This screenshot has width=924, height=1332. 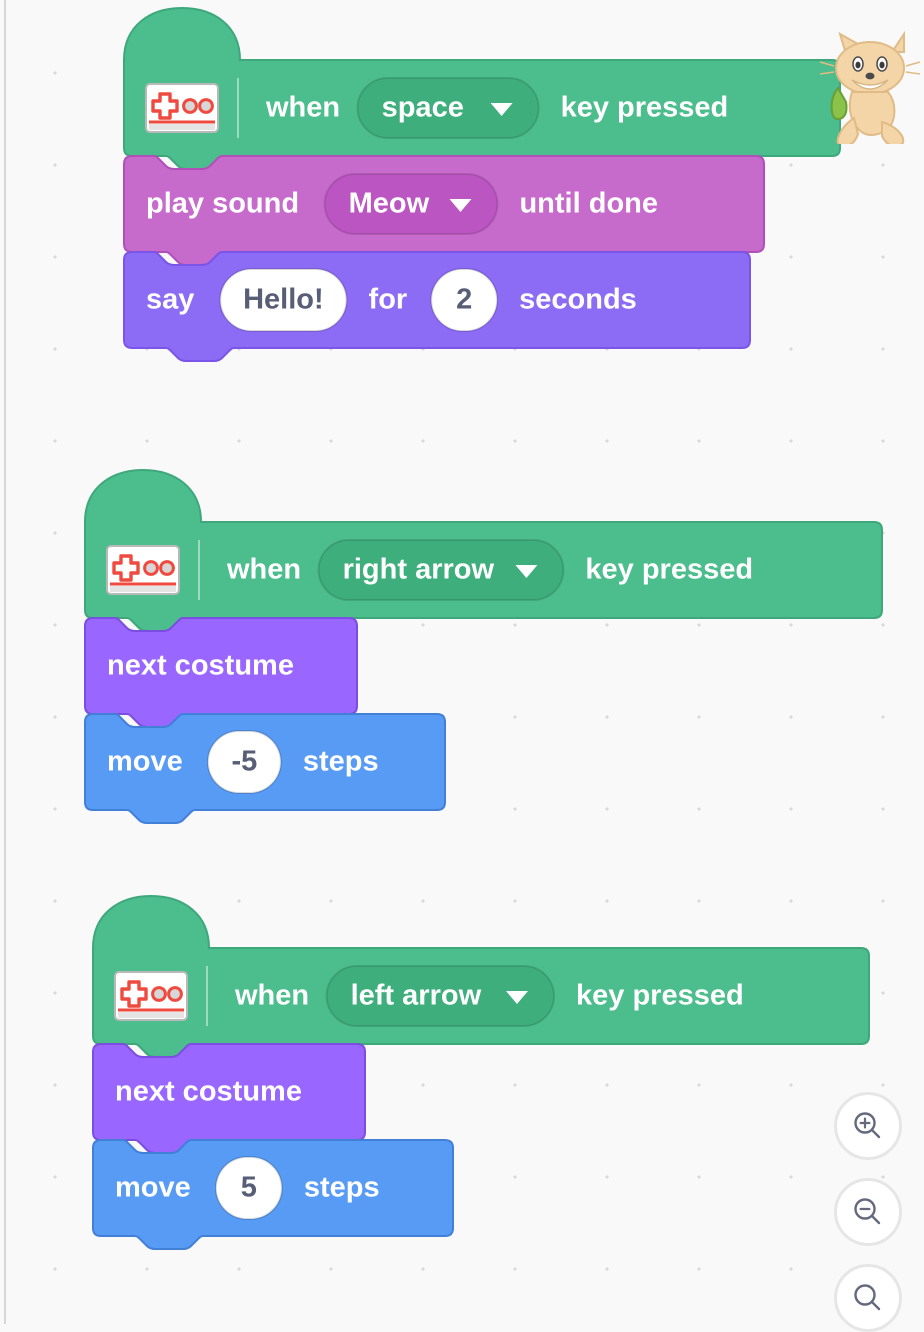 I want to click on say-for-seconds-block: say Hello! for 2 seconds, so click(x=437, y=306).